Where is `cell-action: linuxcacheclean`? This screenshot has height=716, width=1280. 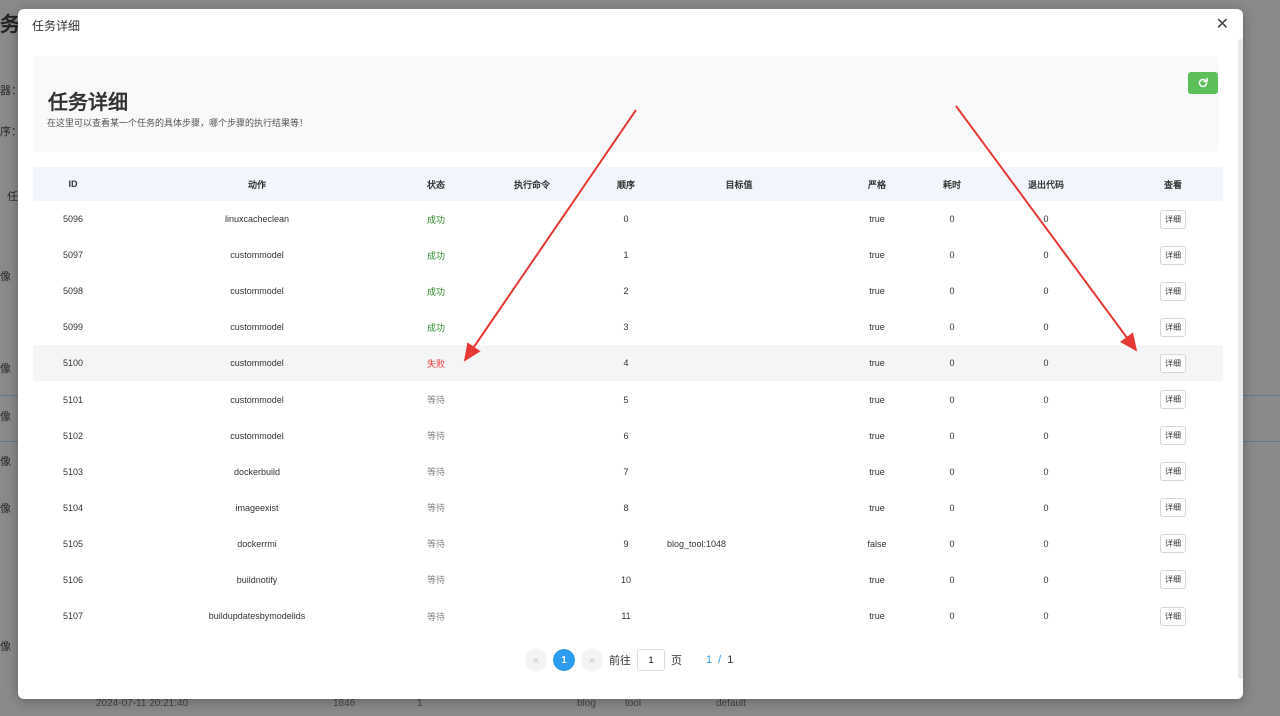 cell-action: linuxcacheclean is located at coordinates (257, 219).